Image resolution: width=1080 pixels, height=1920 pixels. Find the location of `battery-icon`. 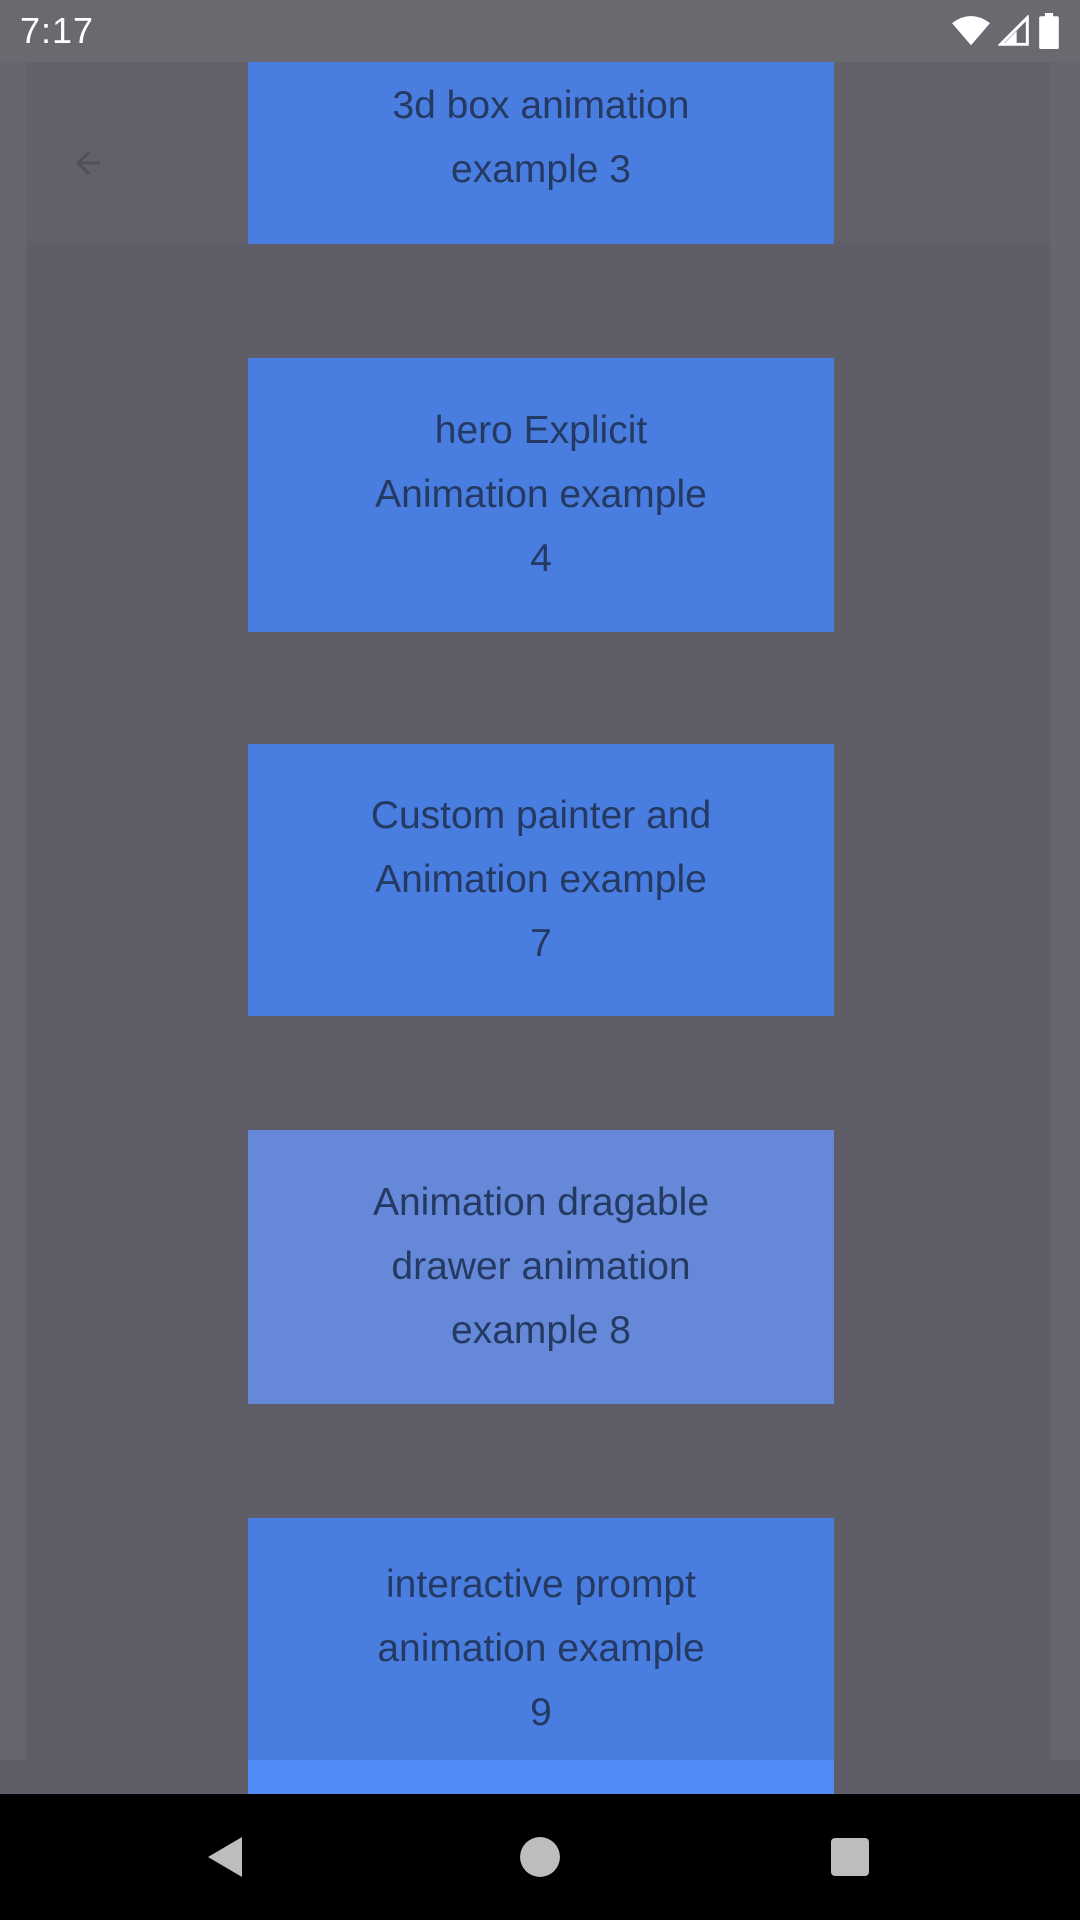

battery-icon is located at coordinates (1049, 31).